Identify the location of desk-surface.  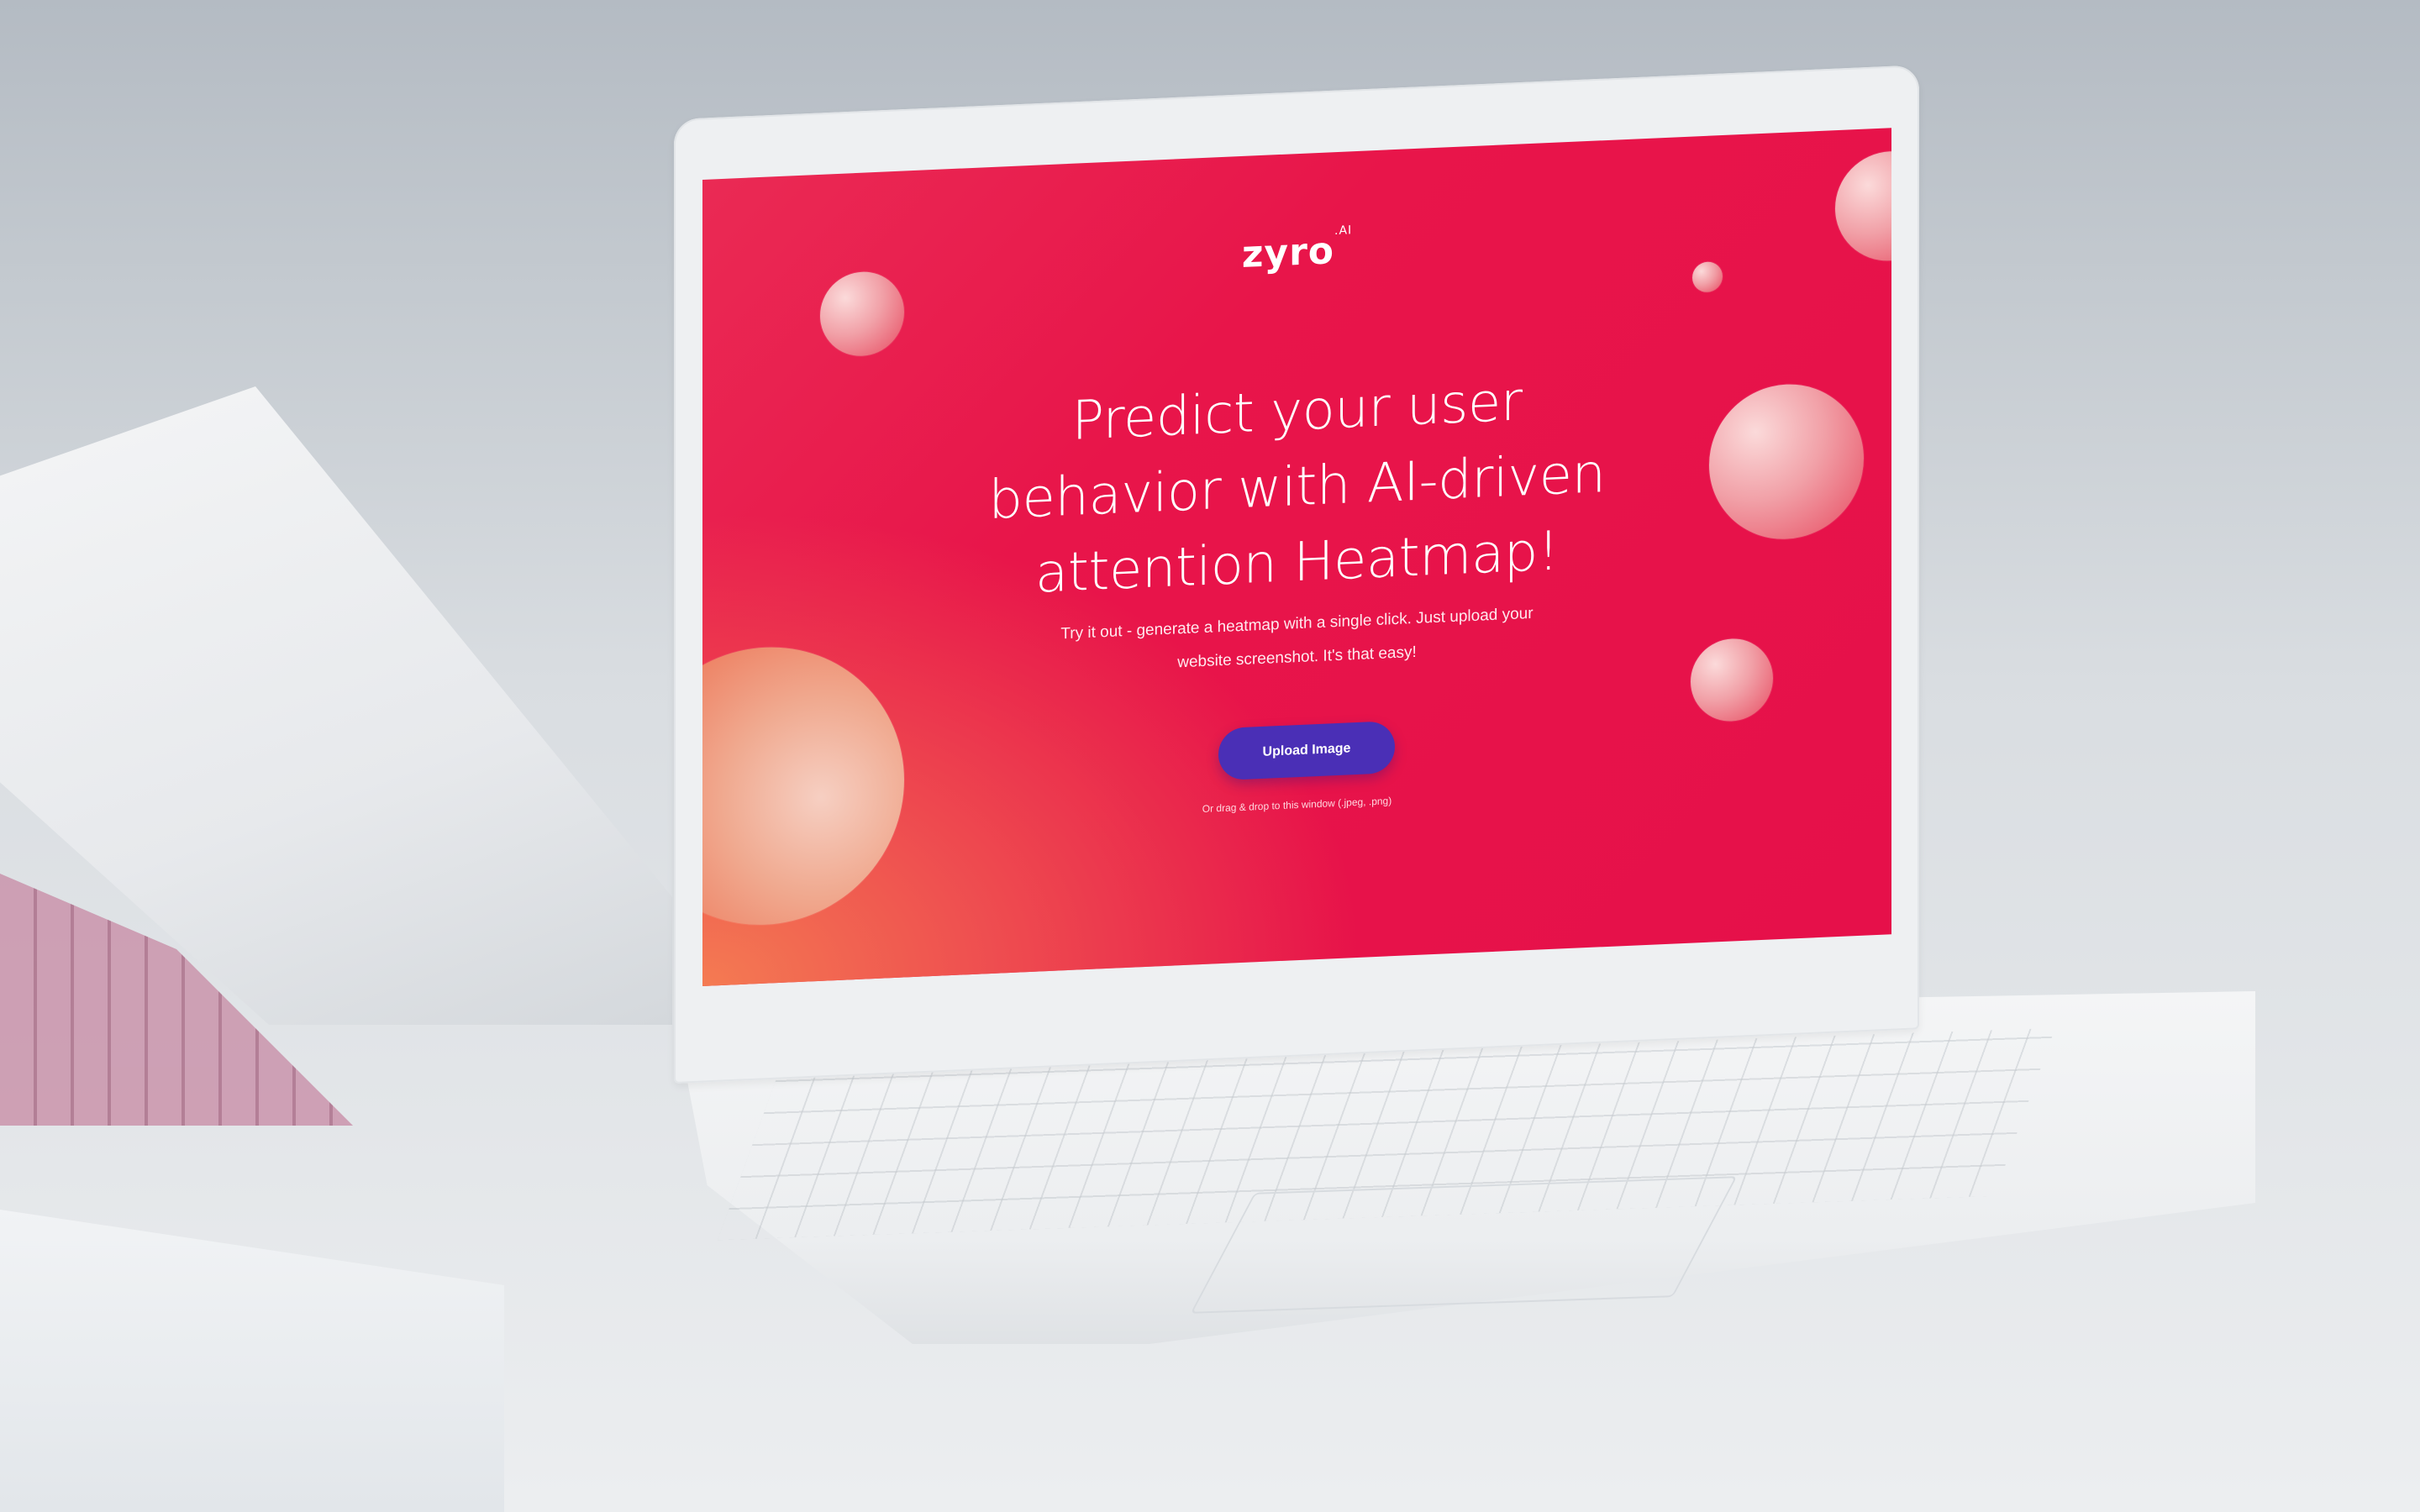
(252, 1361).